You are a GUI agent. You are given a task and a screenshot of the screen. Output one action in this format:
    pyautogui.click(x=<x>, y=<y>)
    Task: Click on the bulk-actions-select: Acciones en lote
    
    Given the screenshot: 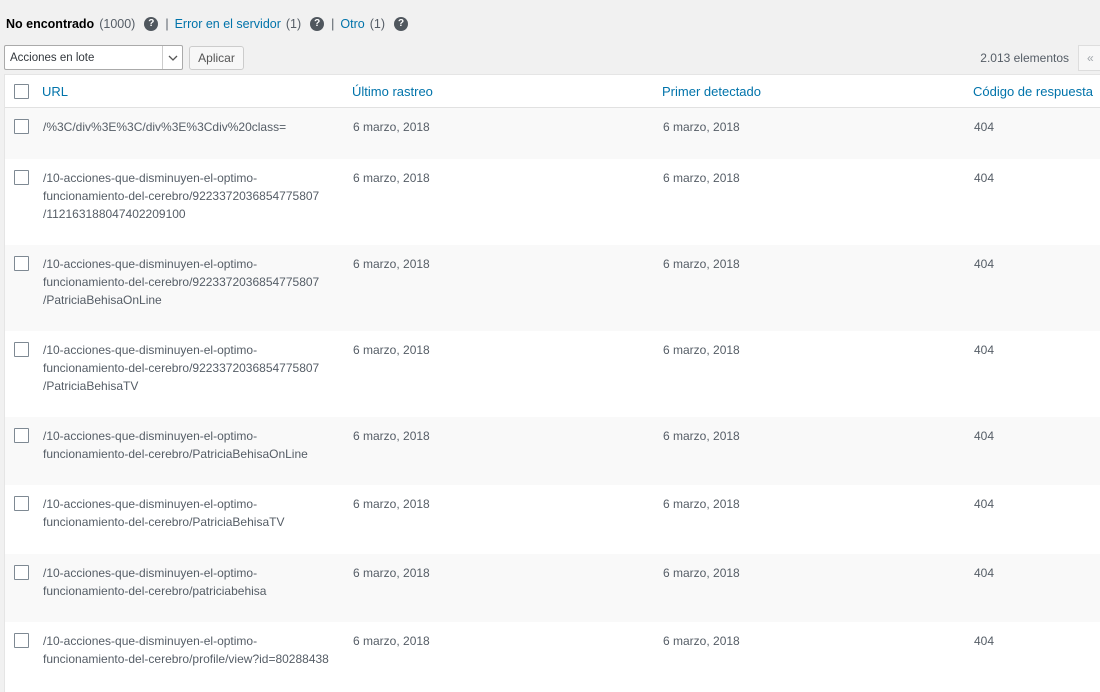 What is the action you would take?
    pyautogui.click(x=93, y=57)
    